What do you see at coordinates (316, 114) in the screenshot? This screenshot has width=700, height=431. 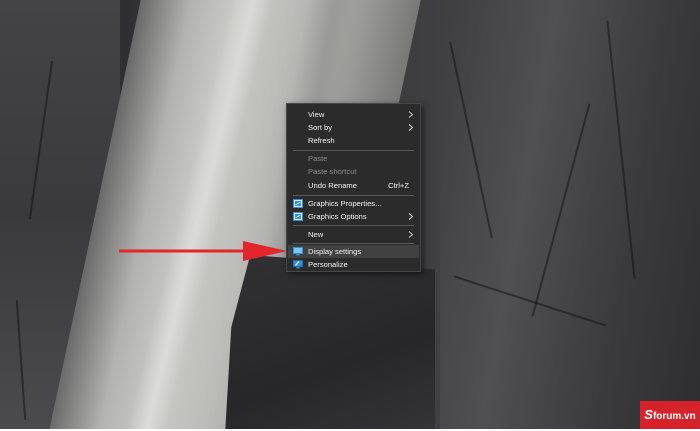 I see `menu-item-label: View` at bounding box center [316, 114].